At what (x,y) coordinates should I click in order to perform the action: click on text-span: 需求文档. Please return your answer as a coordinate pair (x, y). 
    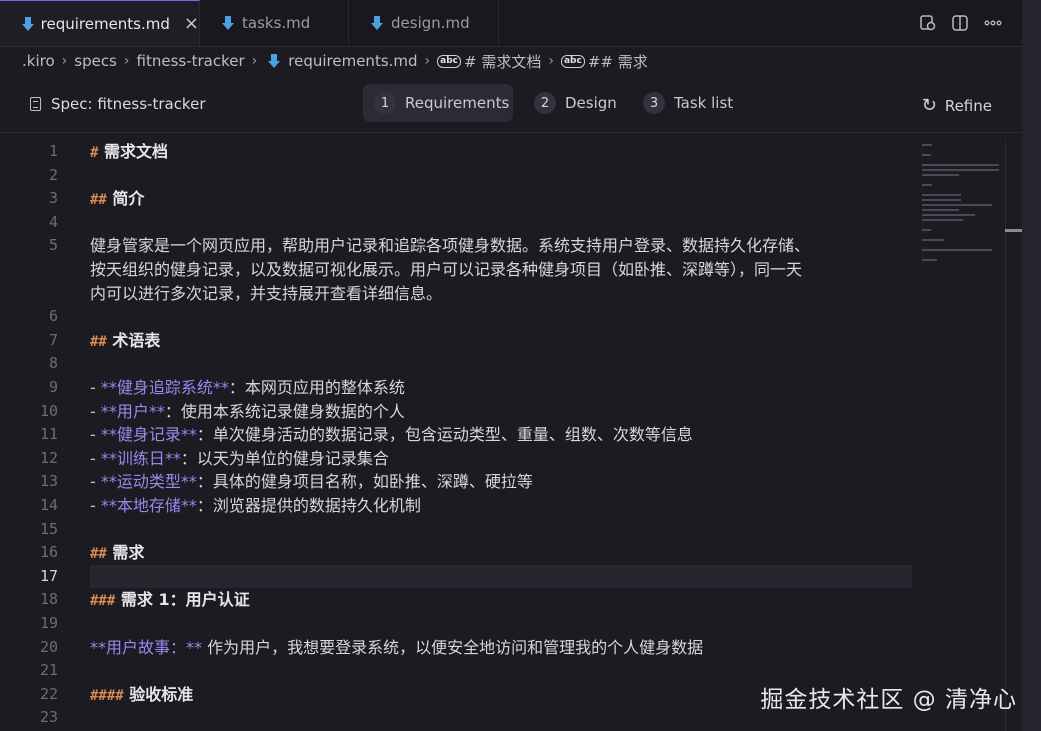
    Looking at the image, I should click on (133, 151).